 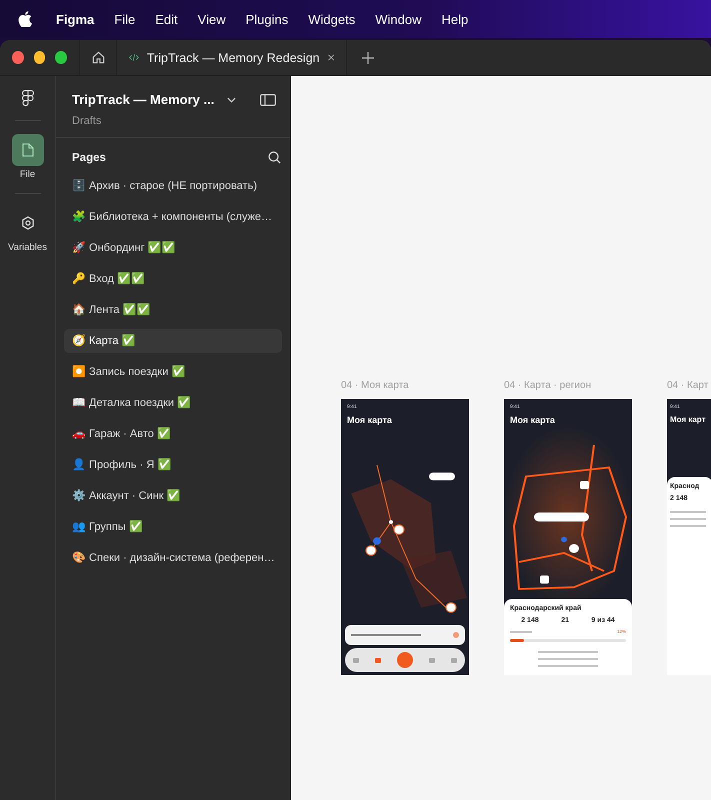 What do you see at coordinates (454, 19) in the screenshot?
I see `menu-item: Help` at bounding box center [454, 19].